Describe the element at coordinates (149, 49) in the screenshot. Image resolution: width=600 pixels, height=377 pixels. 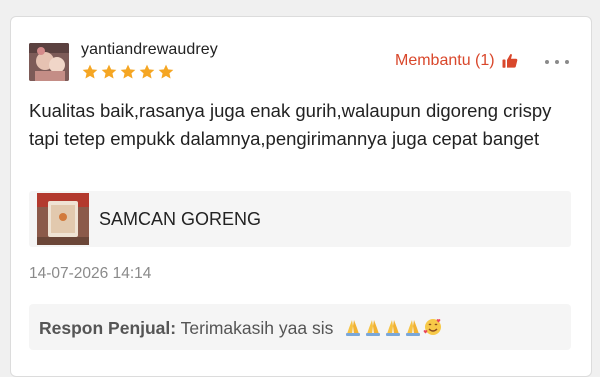
I see `reviewer-username: yantiandrewaudrey` at that location.